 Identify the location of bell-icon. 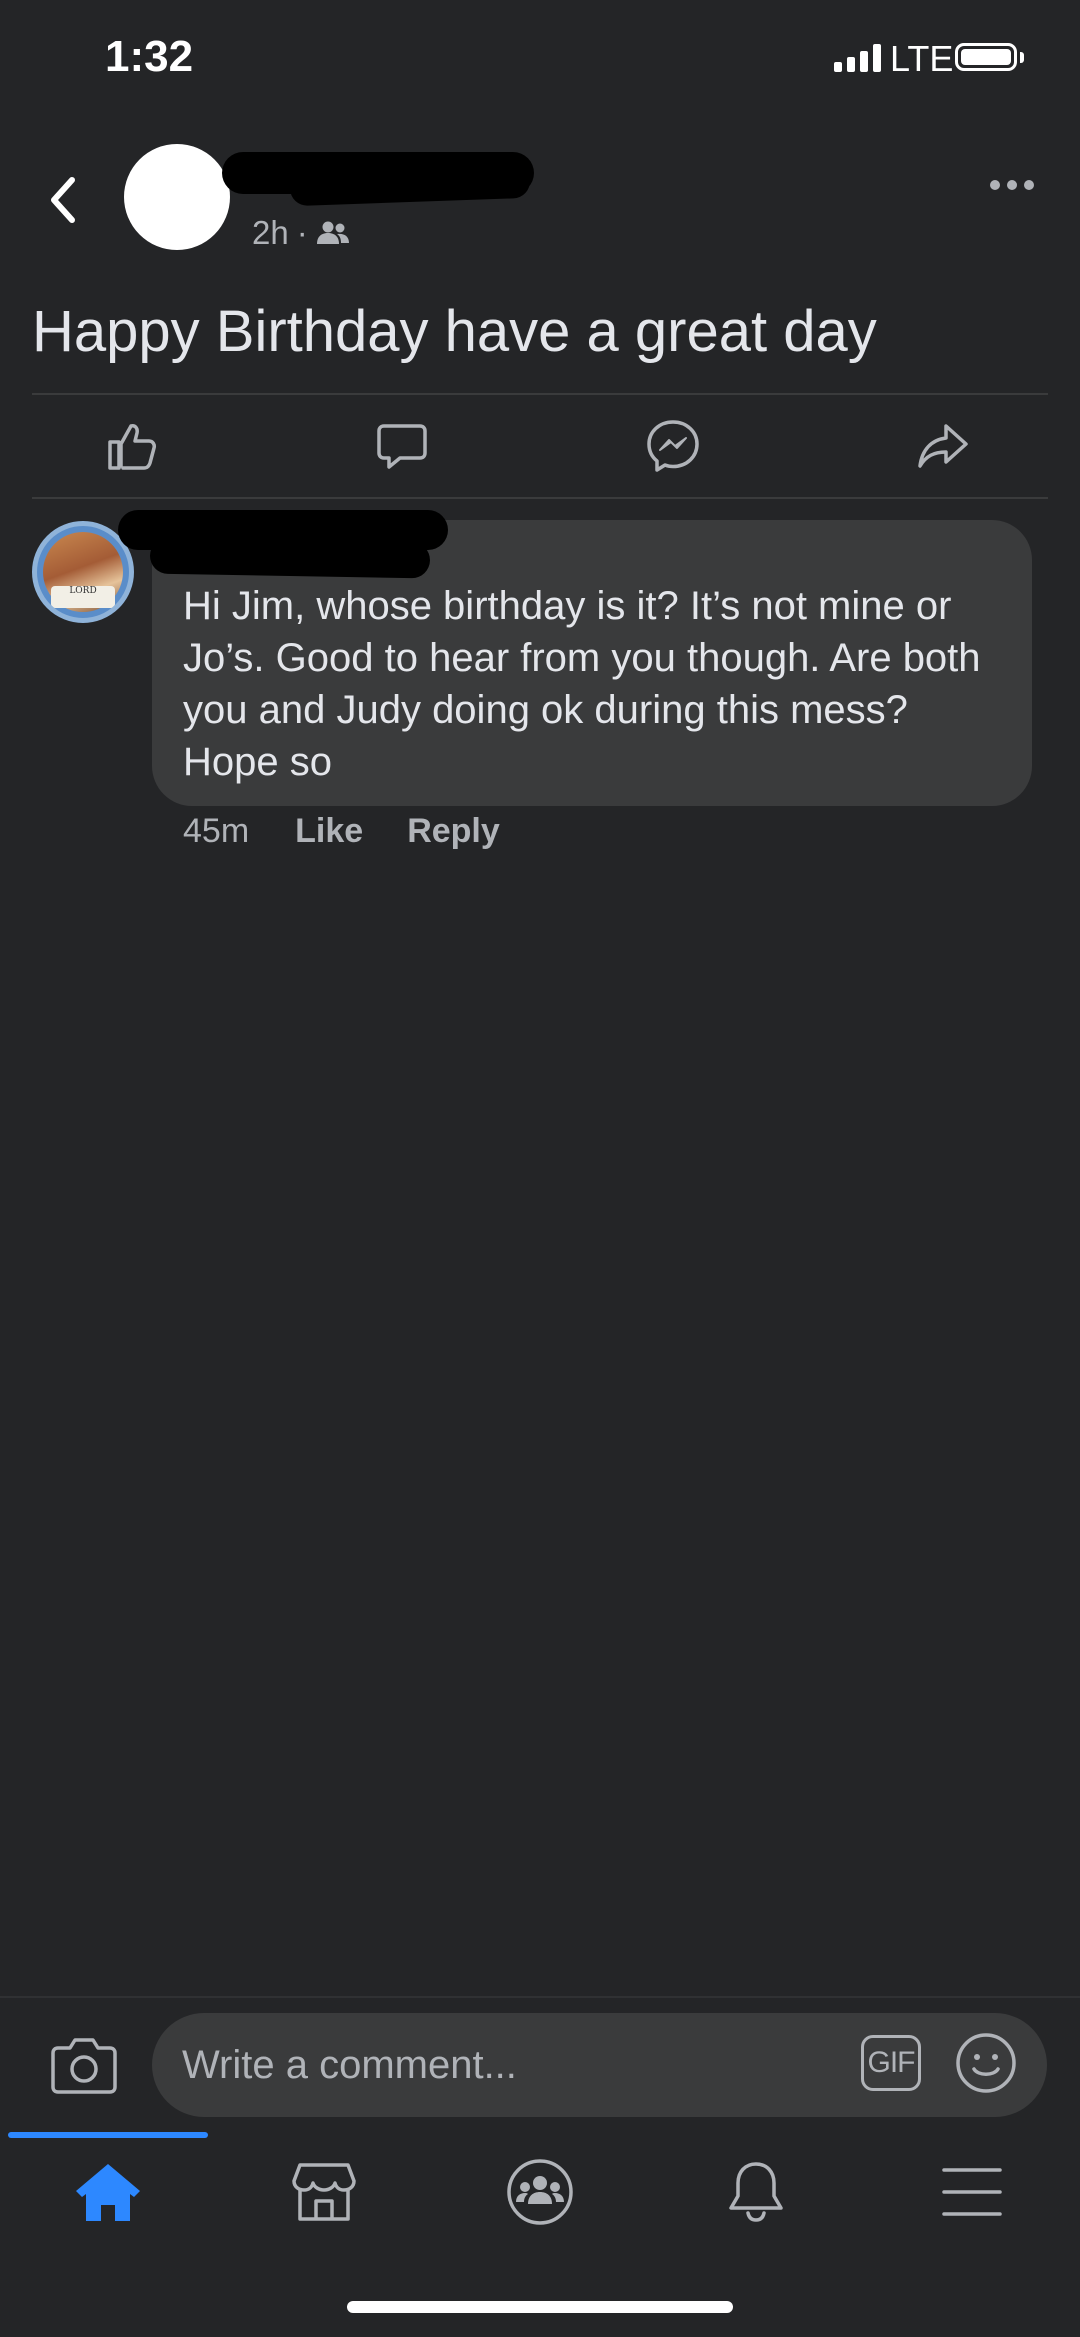
(756, 2192).